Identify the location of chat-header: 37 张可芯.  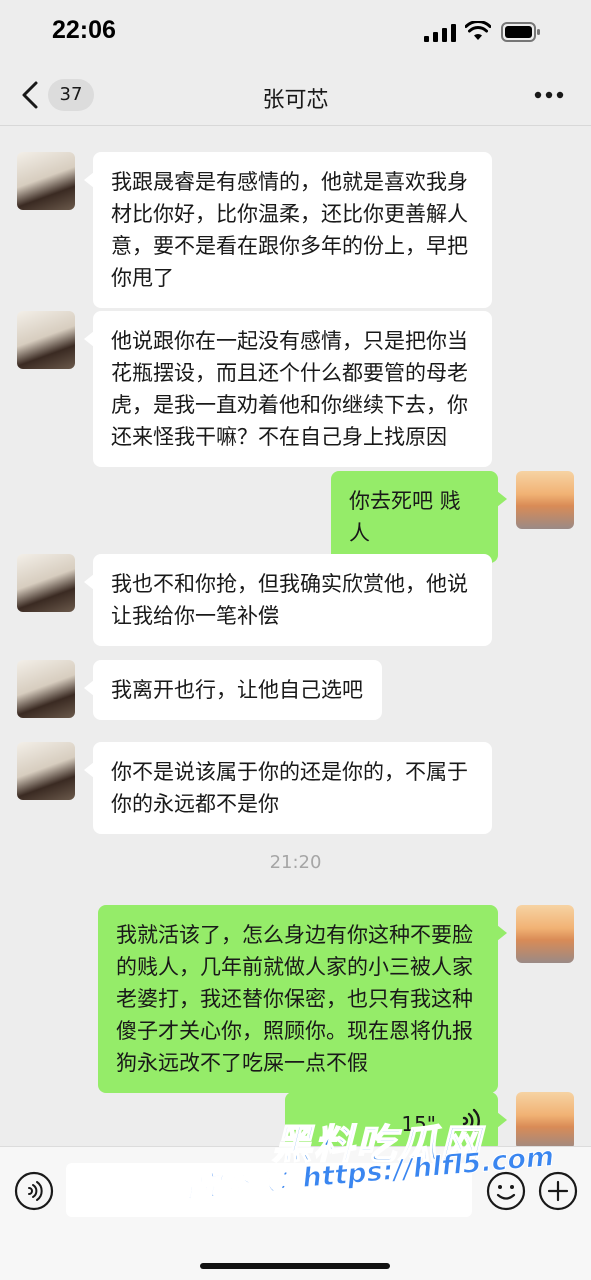
(295, 95).